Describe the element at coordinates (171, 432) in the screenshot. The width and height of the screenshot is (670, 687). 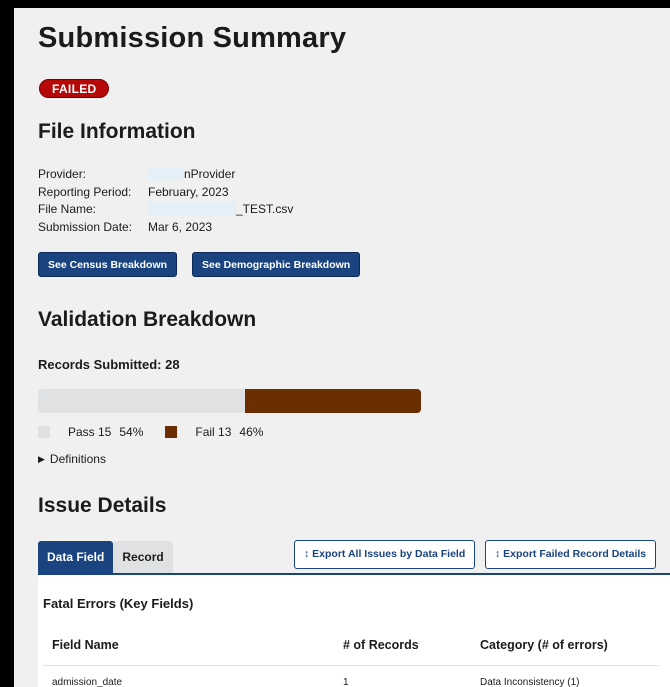
I see `fail-swatch-icon` at that location.